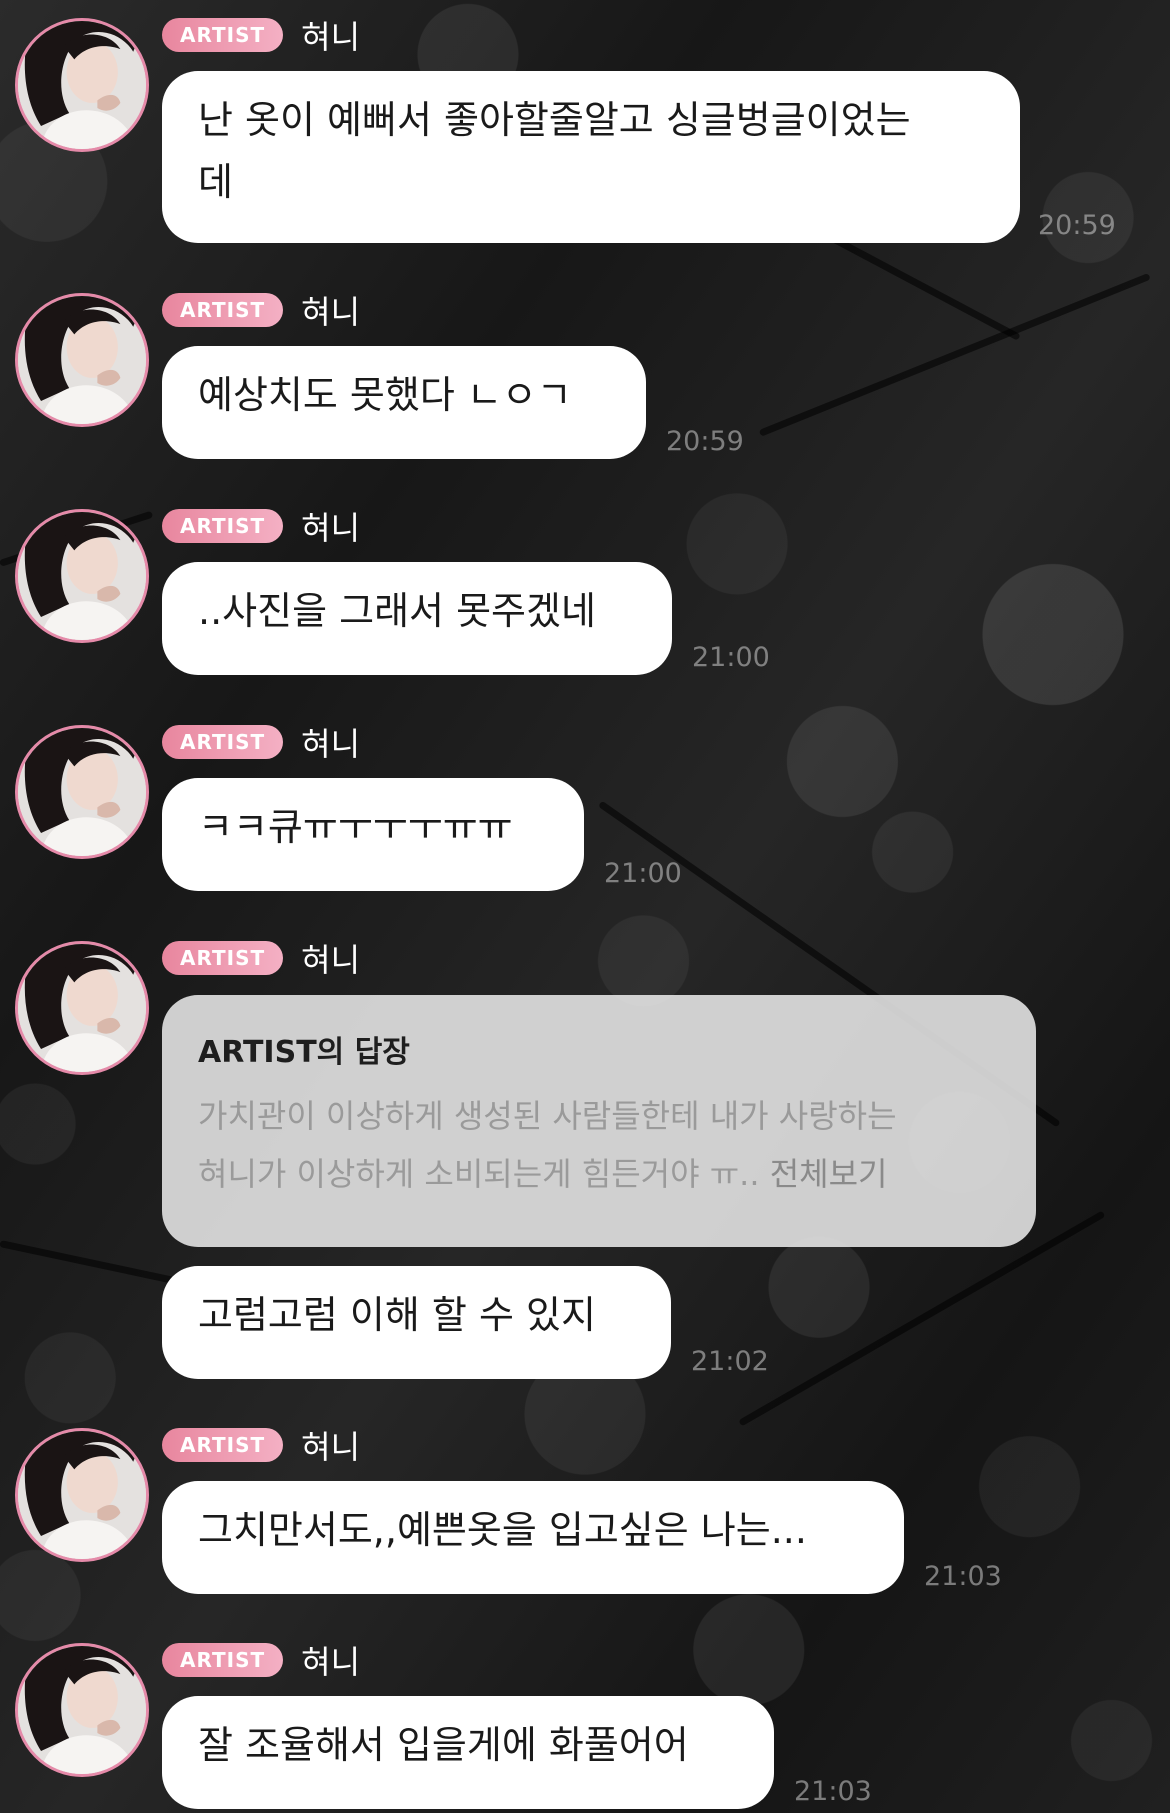 Image resolution: width=1170 pixels, height=1813 pixels. I want to click on message-bubble: 예상치도 못했다 ㄴㅇㄱ, so click(404, 402).